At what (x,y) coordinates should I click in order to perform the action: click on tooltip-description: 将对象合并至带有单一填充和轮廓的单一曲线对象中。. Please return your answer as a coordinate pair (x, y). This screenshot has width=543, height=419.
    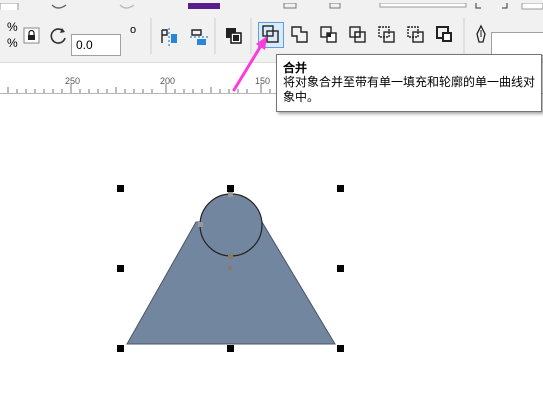
    Looking at the image, I should click on (409, 89).